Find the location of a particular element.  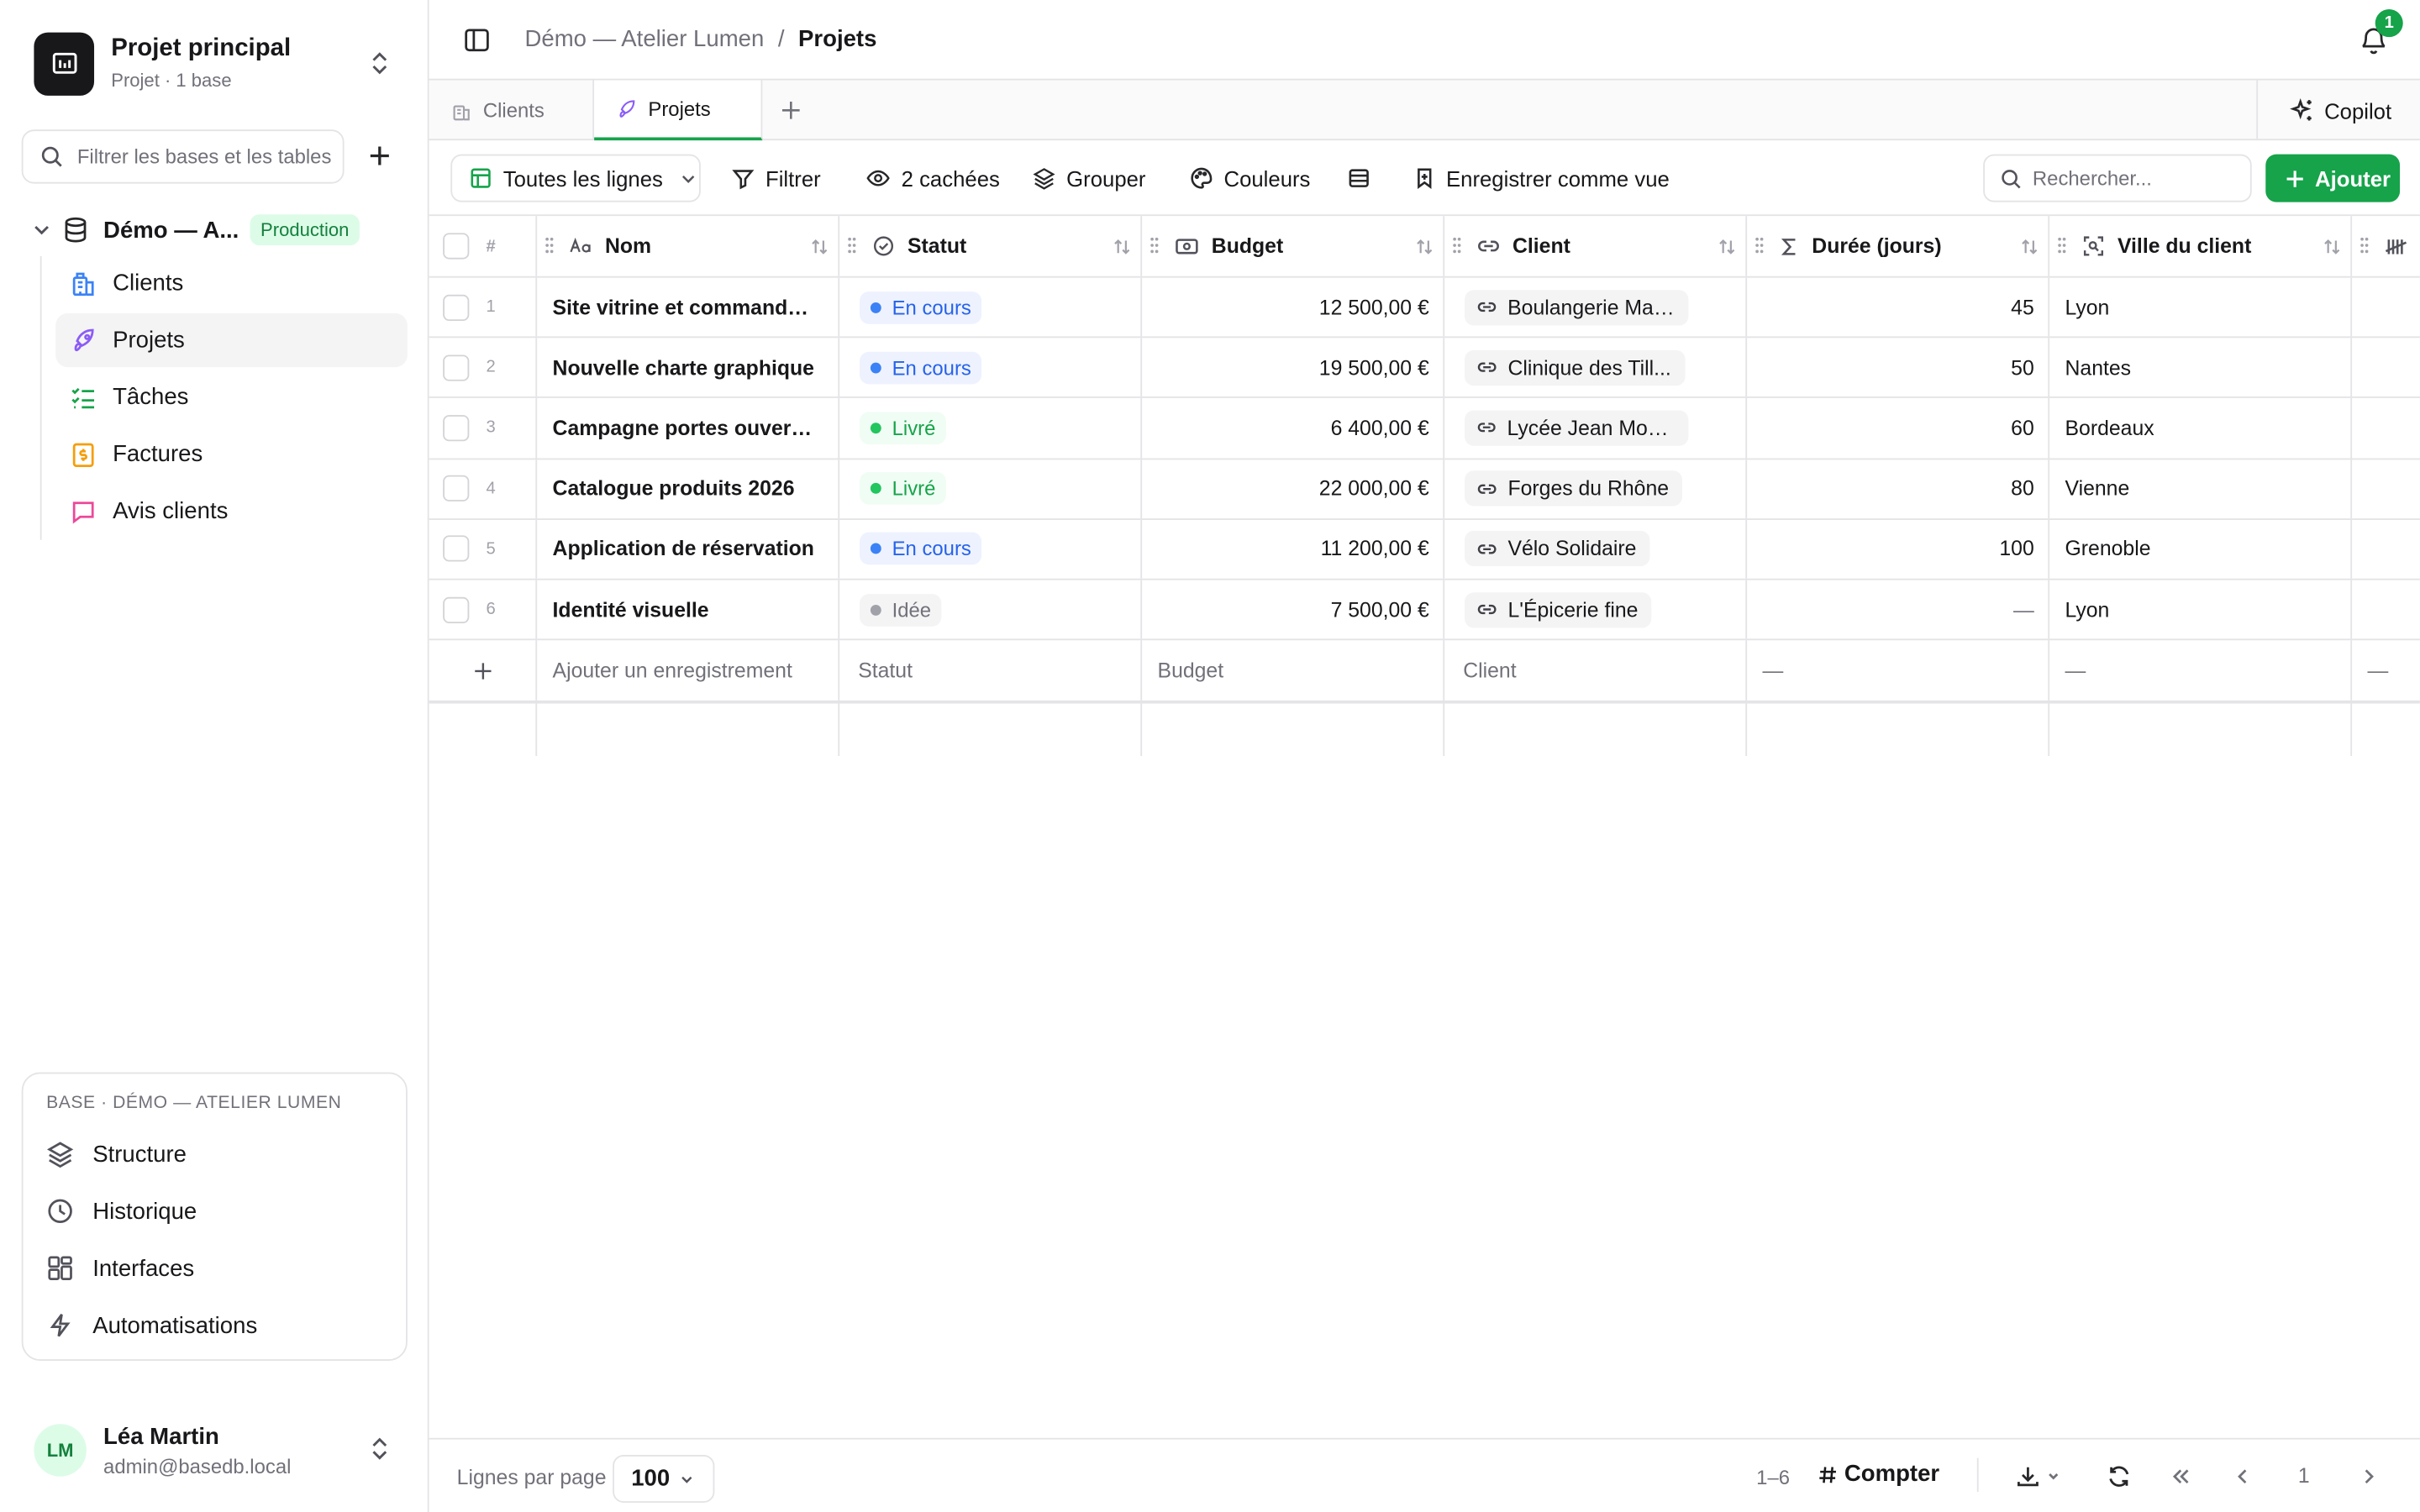

cell-budget: 6 400,00 € is located at coordinates (1293, 428).